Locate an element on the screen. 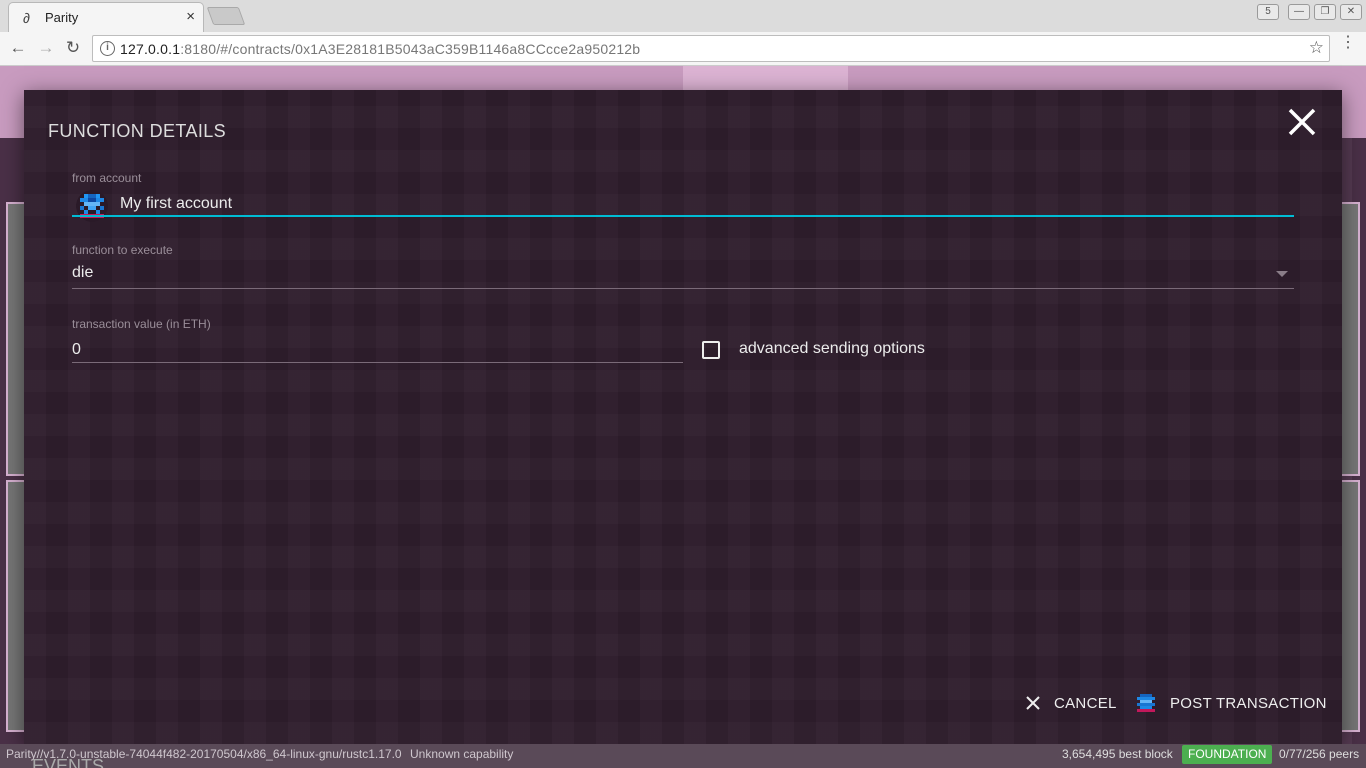 The image size is (1366, 768). peers-text: 0/77/256 peers is located at coordinates (1319, 754).